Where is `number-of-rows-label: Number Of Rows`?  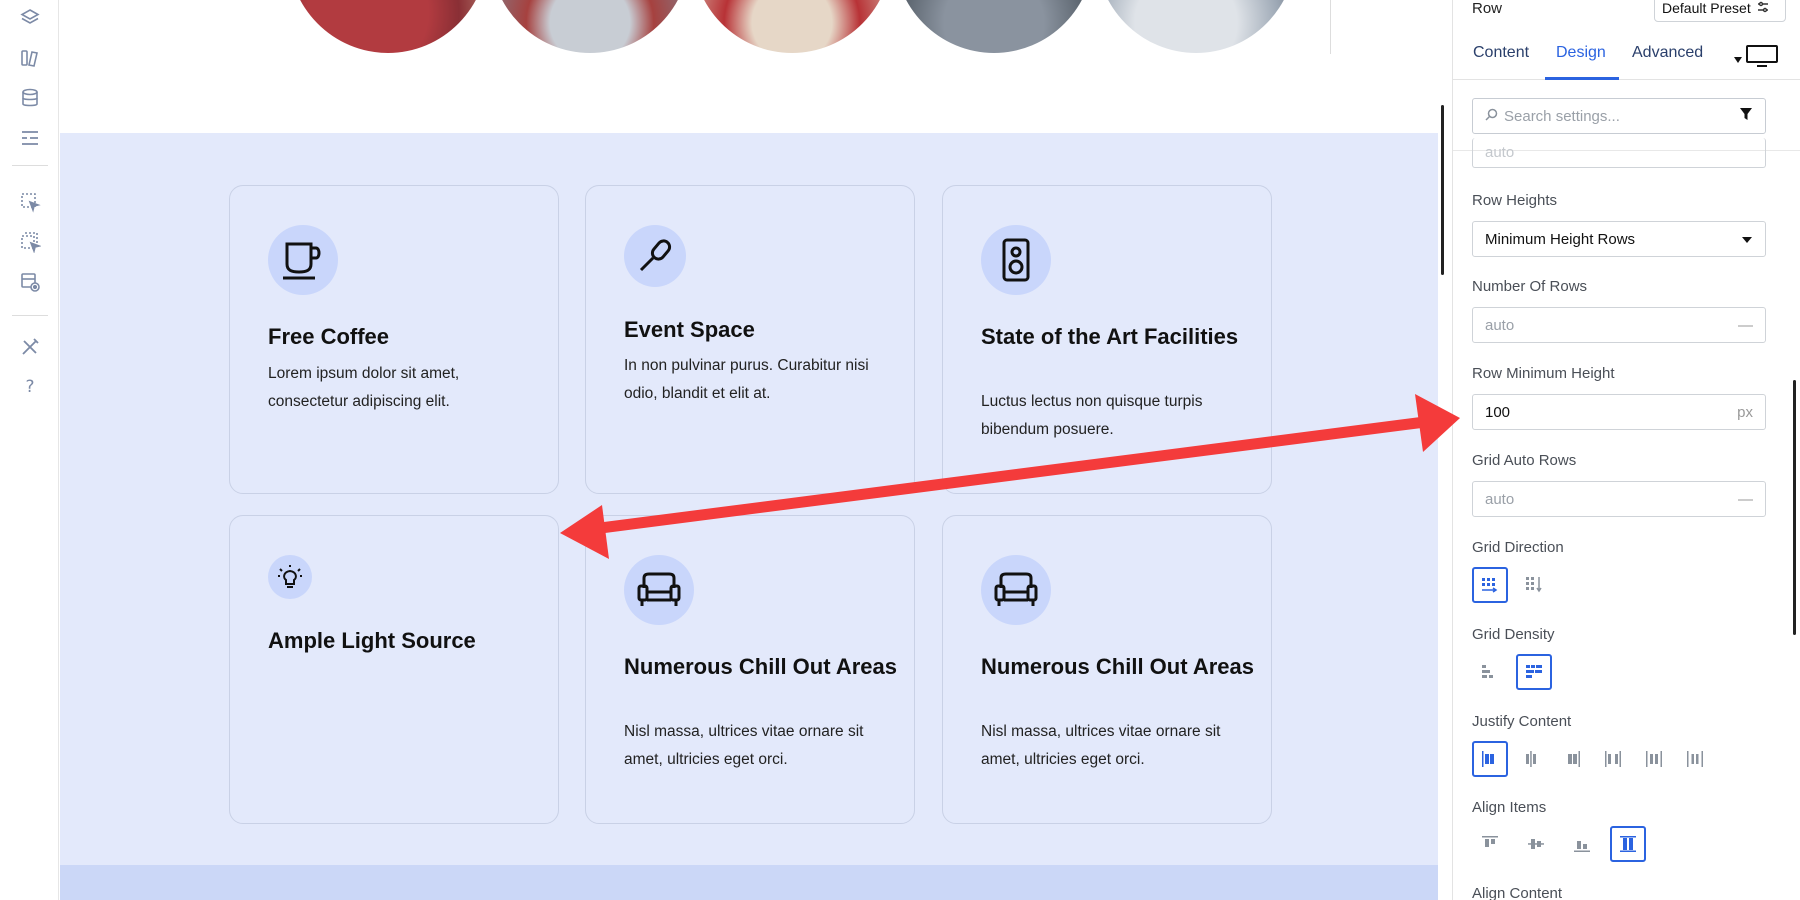
number-of-rows-label: Number Of Rows is located at coordinates (1530, 286).